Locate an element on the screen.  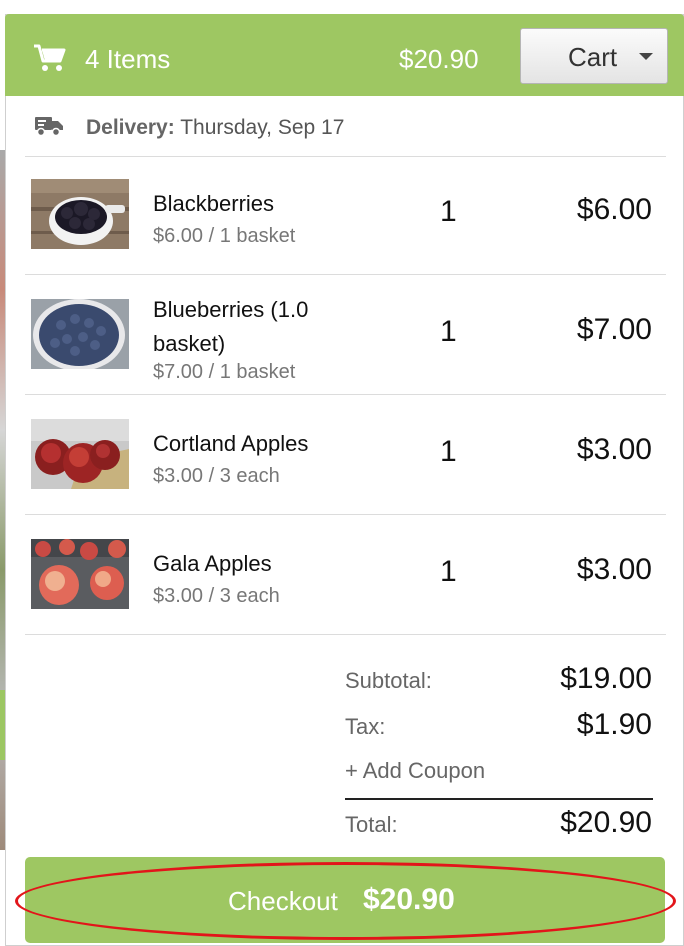
cart-icon is located at coordinates (50, 57).